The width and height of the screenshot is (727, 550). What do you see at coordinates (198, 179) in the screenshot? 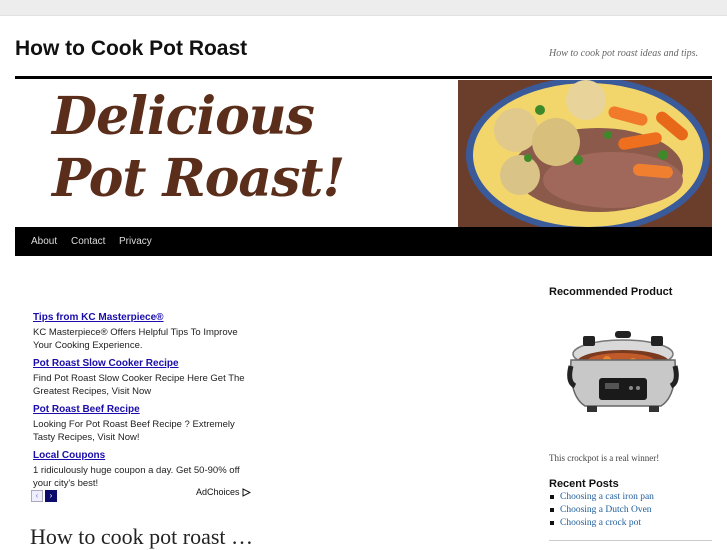
I see `banner-line-2: Pot Roast!` at bounding box center [198, 179].